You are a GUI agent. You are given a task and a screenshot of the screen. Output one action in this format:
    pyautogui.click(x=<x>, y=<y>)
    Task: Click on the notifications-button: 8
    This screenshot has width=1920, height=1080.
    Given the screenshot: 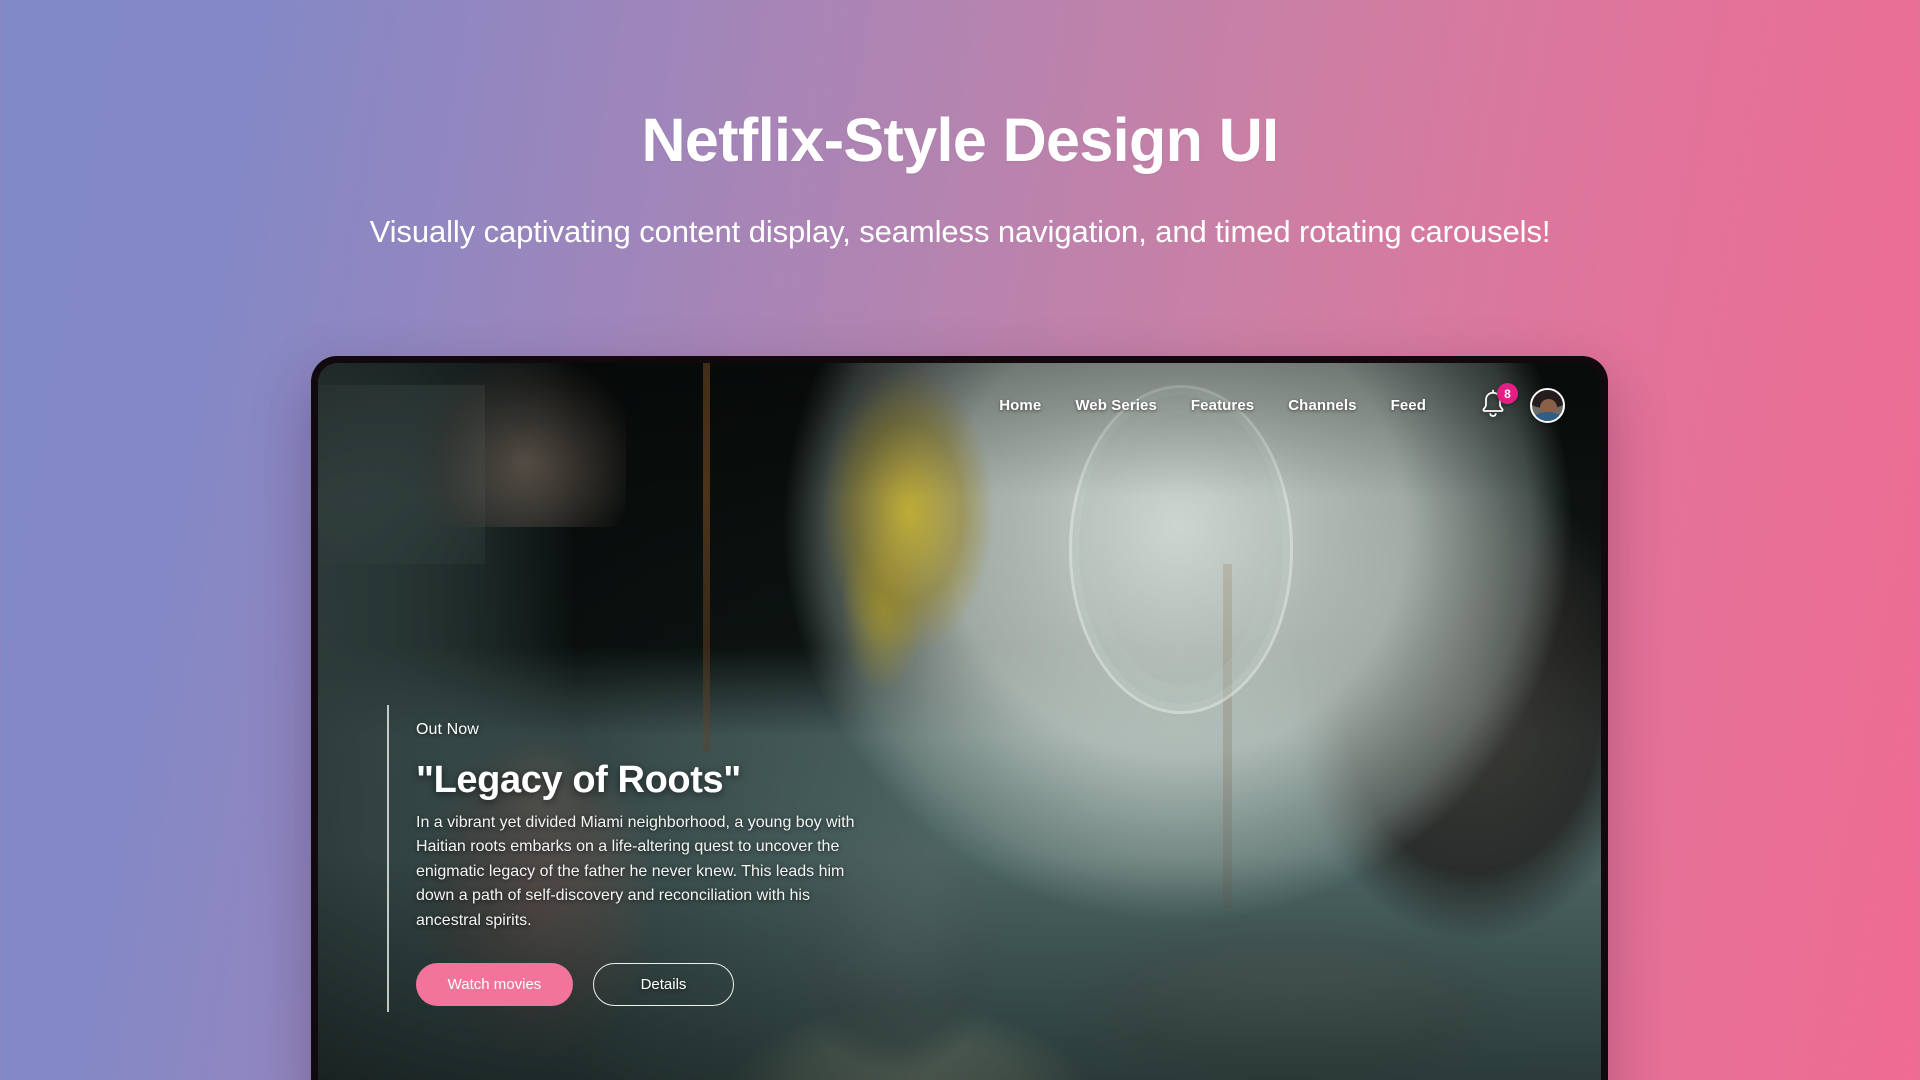 What is the action you would take?
    pyautogui.click(x=1498, y=402)
    